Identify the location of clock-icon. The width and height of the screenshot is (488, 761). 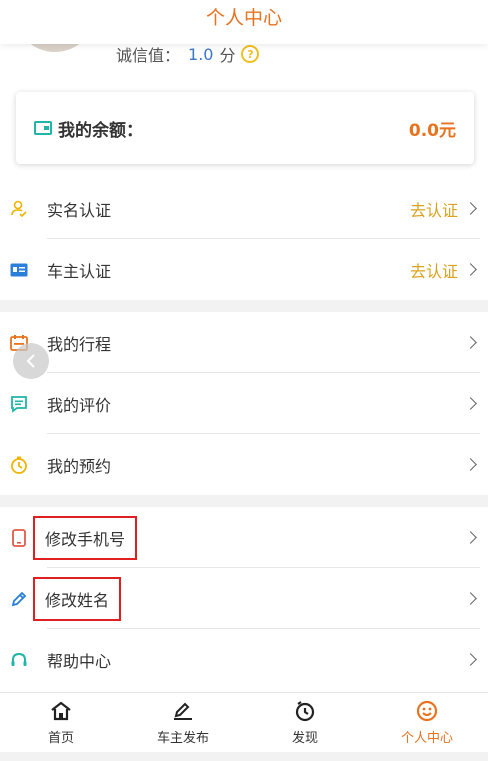
(19, 465).